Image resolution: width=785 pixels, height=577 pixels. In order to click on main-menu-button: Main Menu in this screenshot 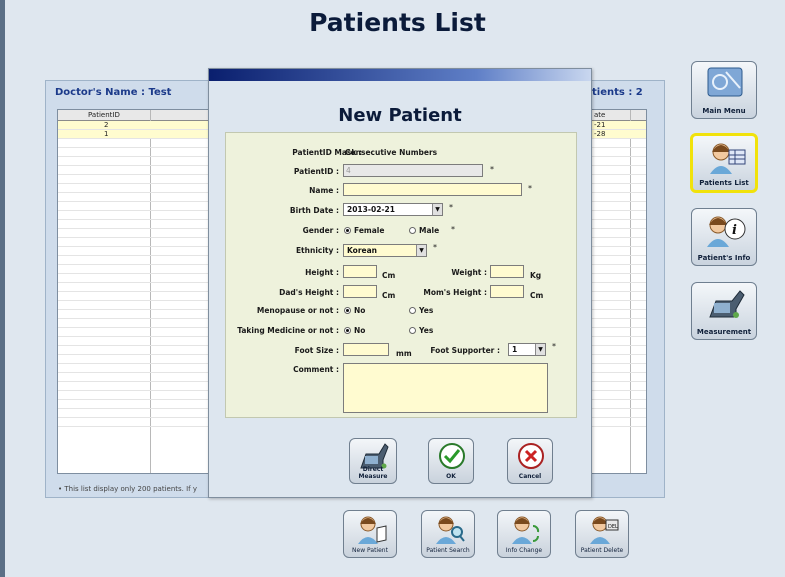, I will do `click(724, 90)`.